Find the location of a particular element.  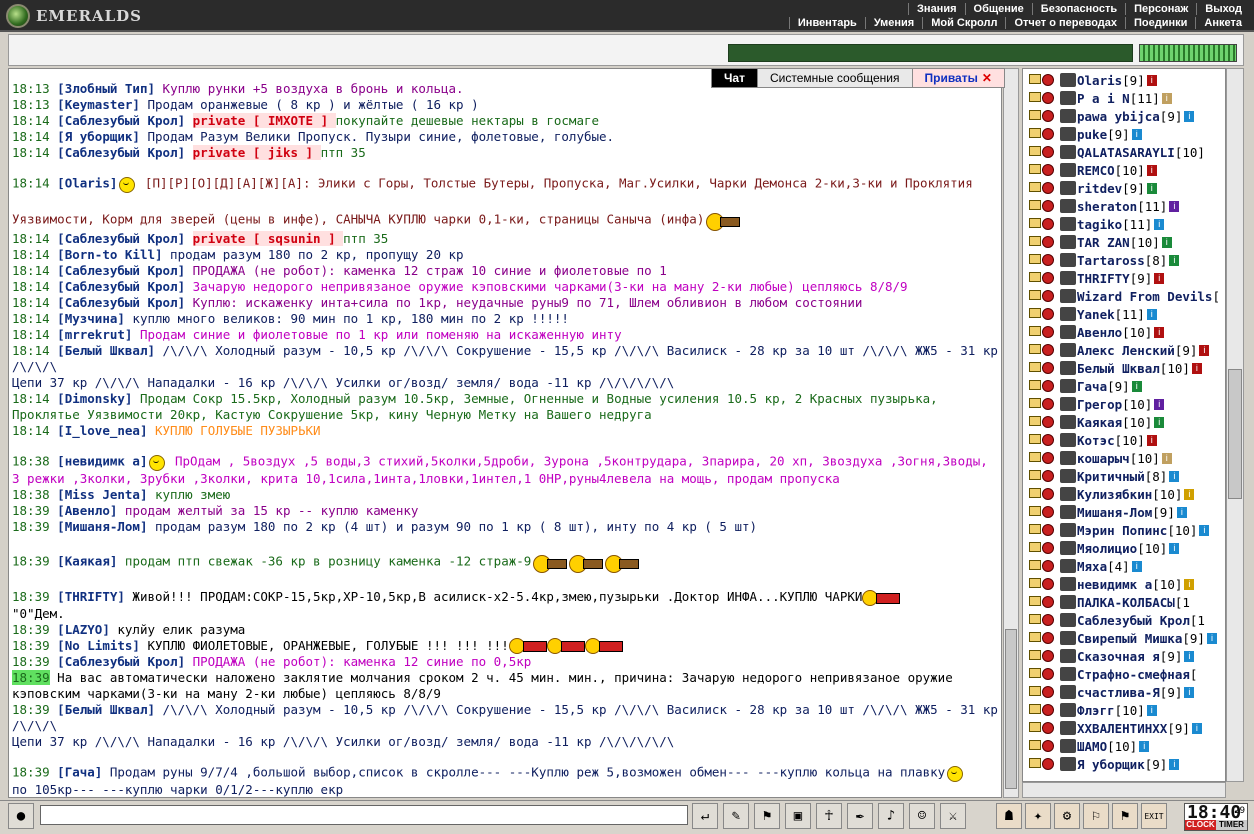

private-tag: private [ sqsunin ] is located at coordinates (268, 238).